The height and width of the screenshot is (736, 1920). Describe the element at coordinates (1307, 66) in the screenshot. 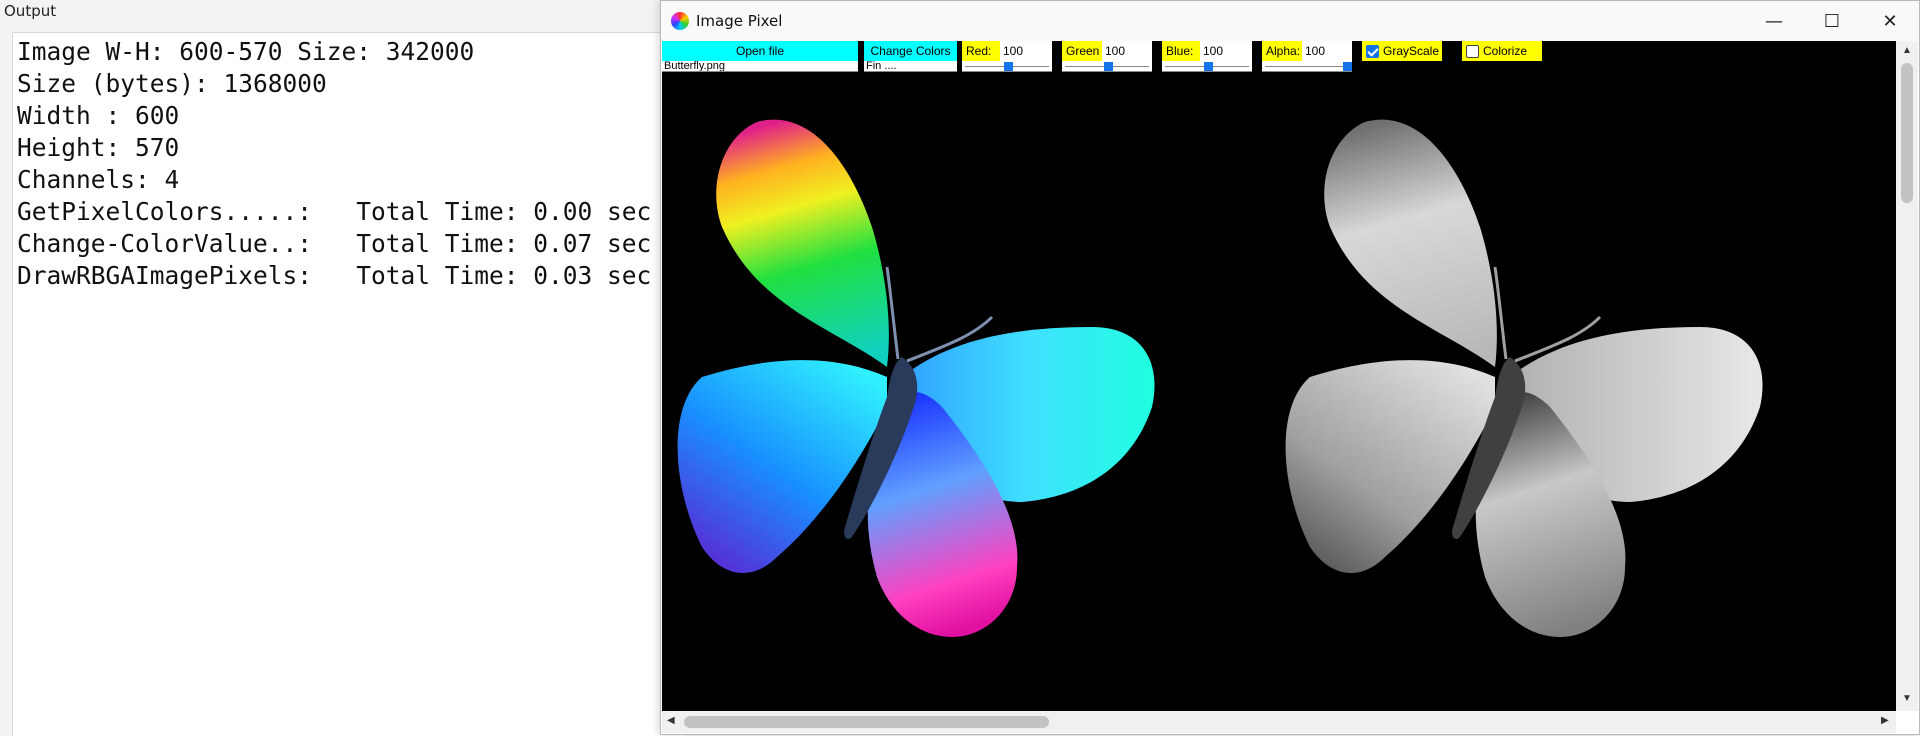

I see `alpha-slider` at that location.